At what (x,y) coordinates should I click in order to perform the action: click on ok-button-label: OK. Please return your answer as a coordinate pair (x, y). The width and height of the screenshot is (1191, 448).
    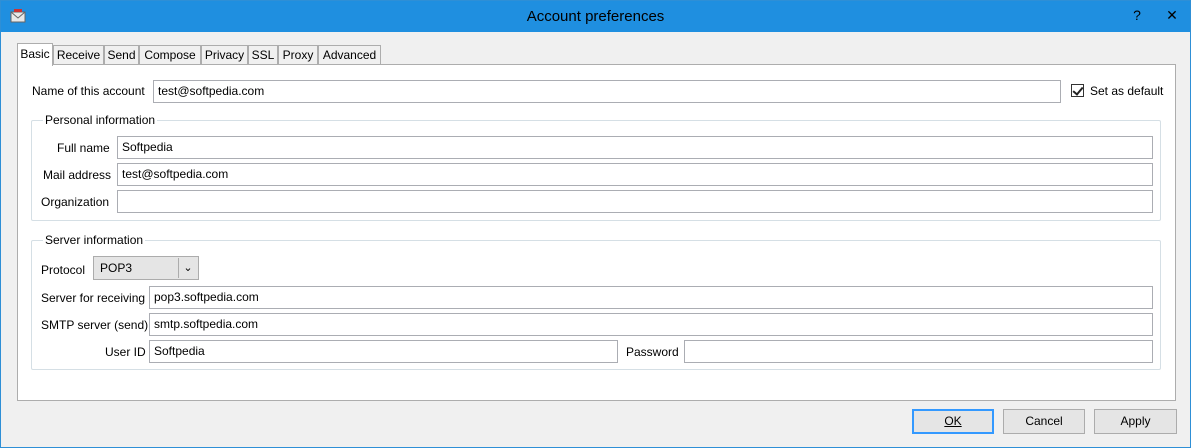
    Looking at the image, I should click on (953, 421).